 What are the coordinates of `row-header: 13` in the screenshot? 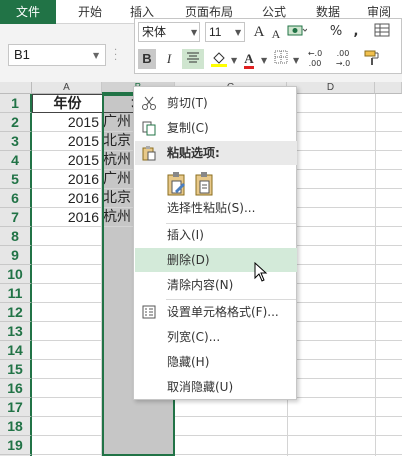 It's located at (16, 331).